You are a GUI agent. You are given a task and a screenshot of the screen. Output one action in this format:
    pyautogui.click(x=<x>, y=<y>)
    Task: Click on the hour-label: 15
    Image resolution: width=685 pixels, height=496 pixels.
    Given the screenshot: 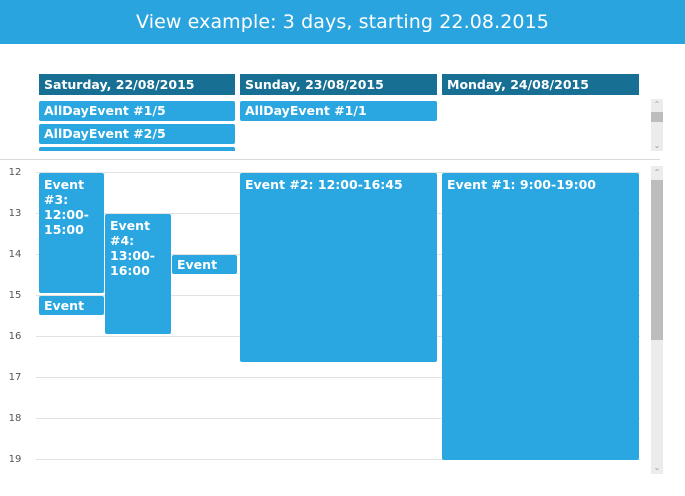 What is the action you would take?
    pyautogui.click(x=15, y=295)
    